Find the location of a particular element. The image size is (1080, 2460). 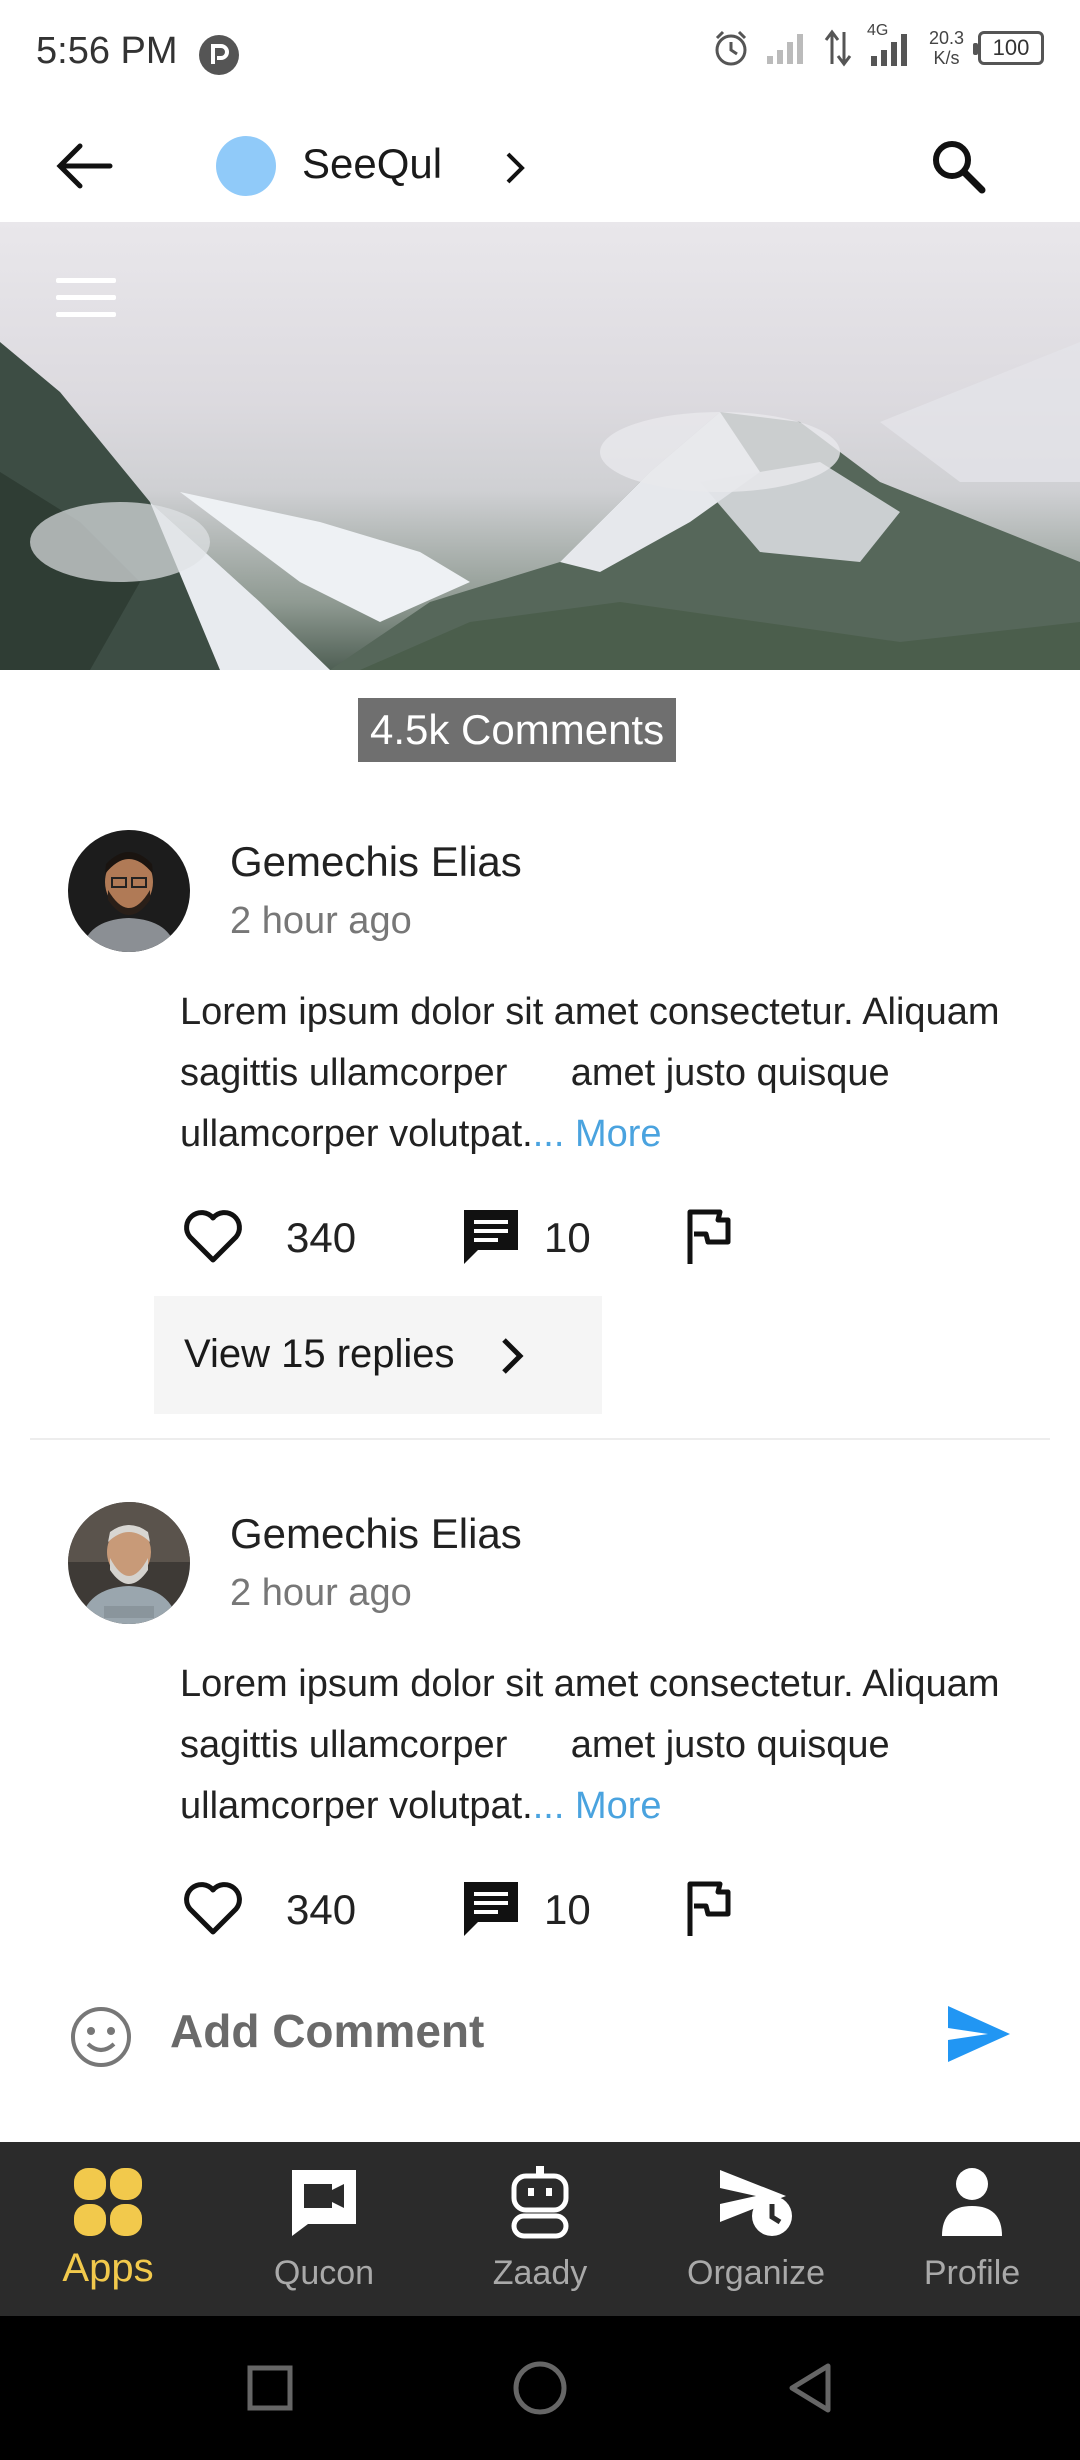

menu-icon is located at coordinates (86, 301).